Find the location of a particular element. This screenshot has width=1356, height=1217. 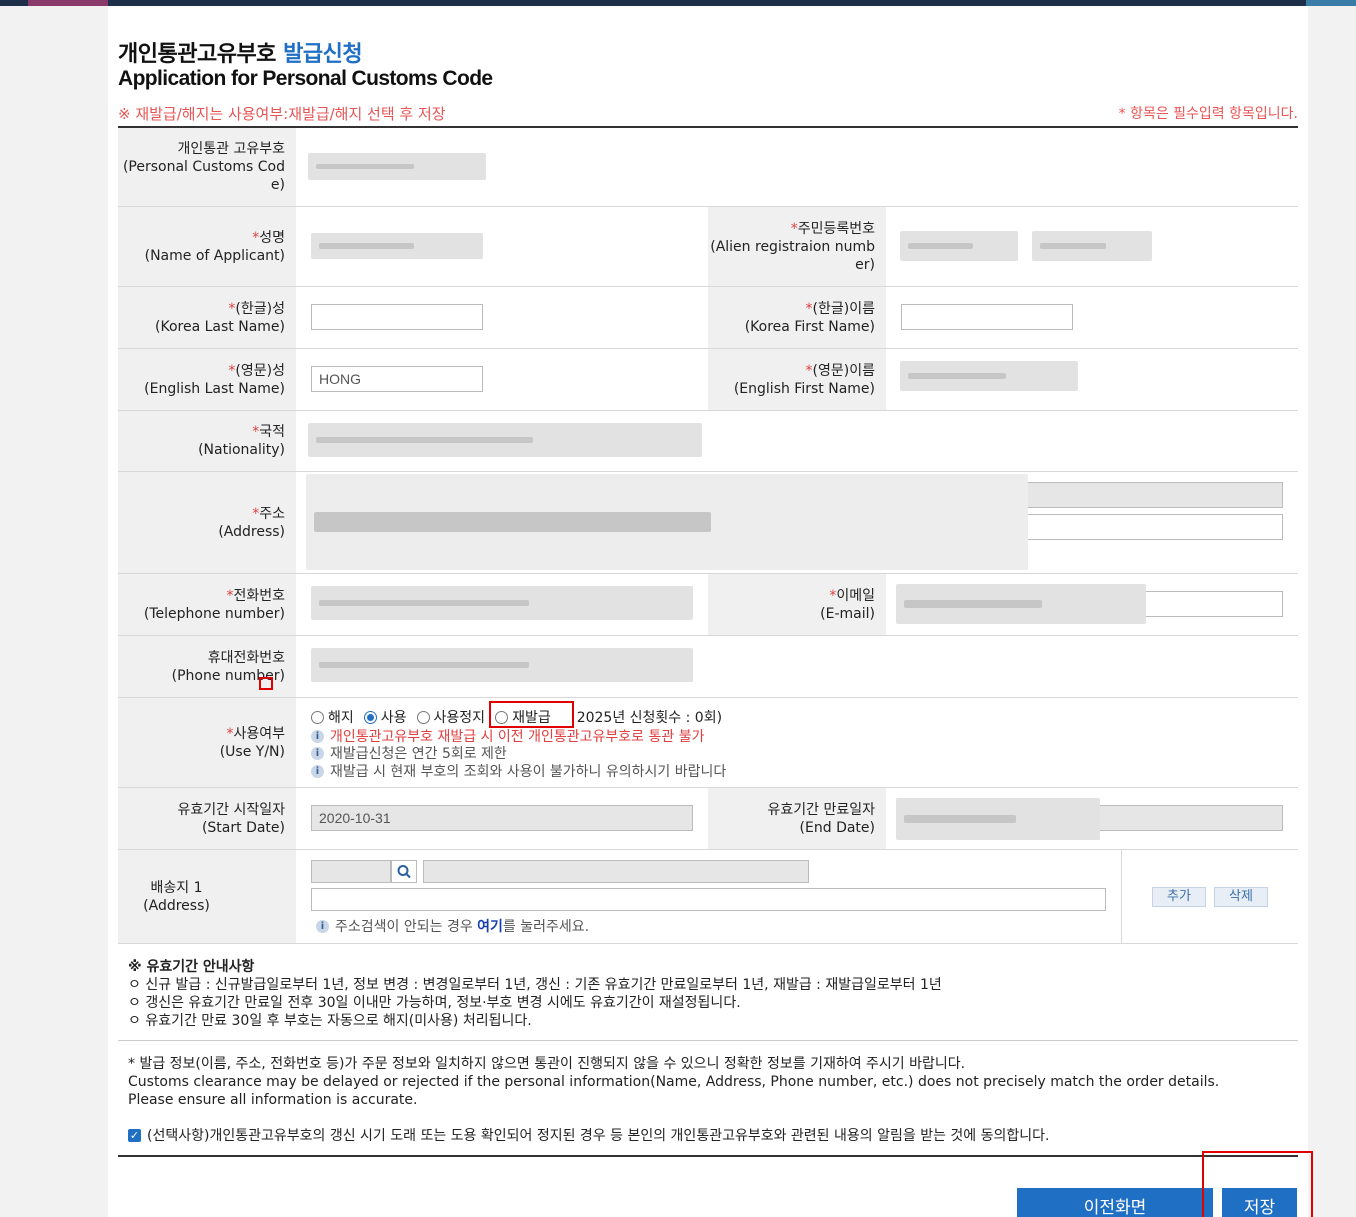

mobile-input-redacted is located at coordinates (502, 665).